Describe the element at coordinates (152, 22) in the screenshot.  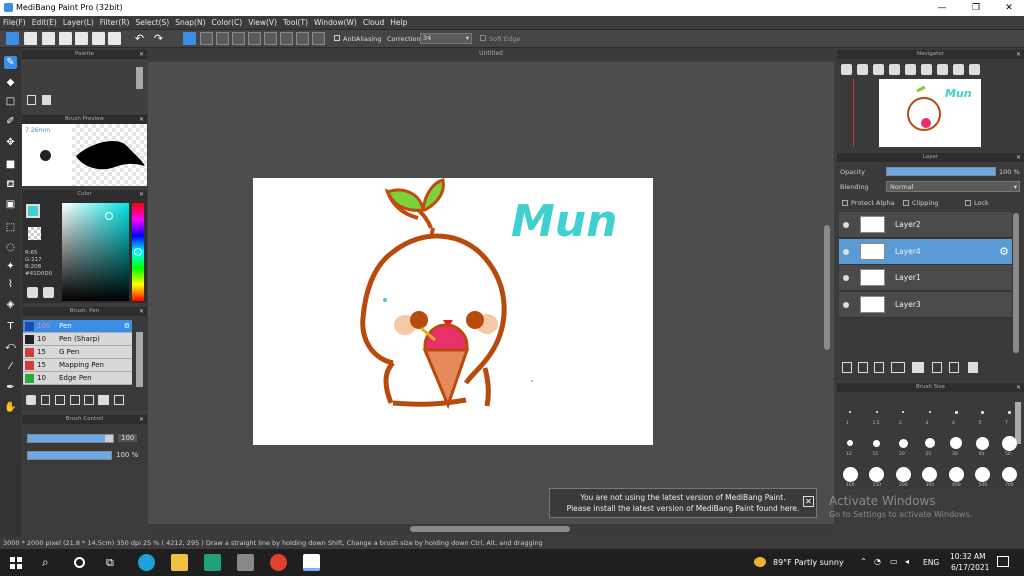
I see `menu-select: Select(S)` at that location.